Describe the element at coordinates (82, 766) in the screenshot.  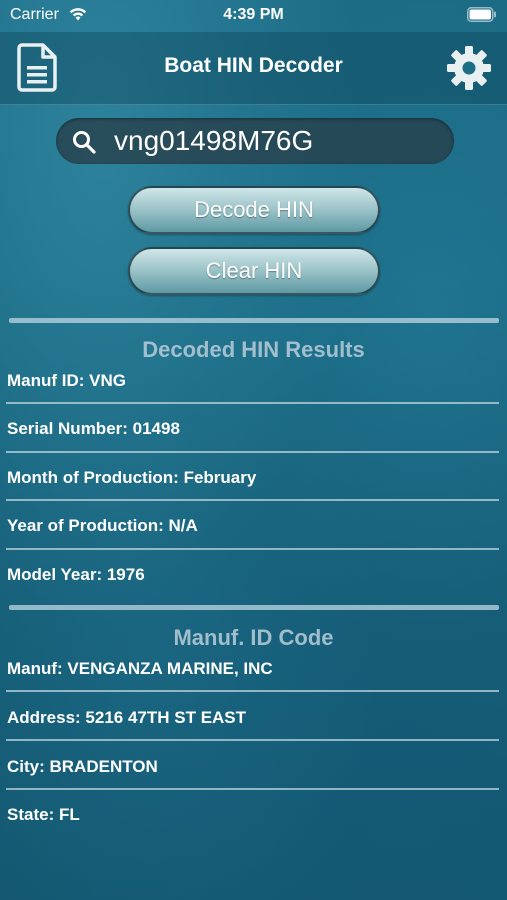
I see `manuf-city: City: BRADENTON` at that location.